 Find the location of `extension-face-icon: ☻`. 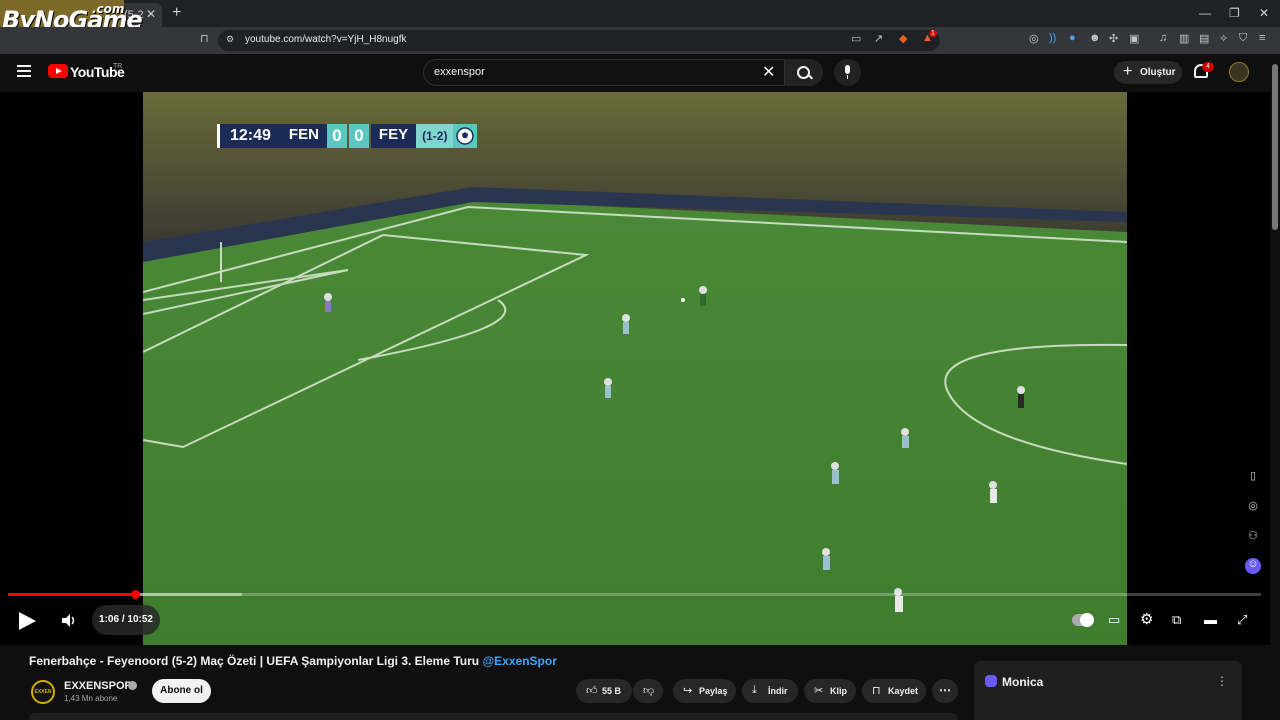

extension-face-icon: ☻ is located at coordinates (1095, 38).